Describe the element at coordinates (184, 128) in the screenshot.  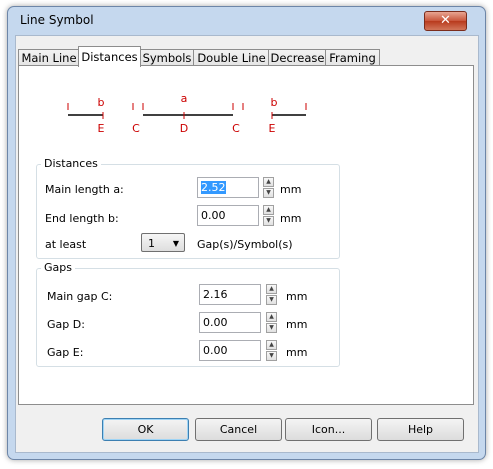
I see `diagram-label-d: D` at that location.